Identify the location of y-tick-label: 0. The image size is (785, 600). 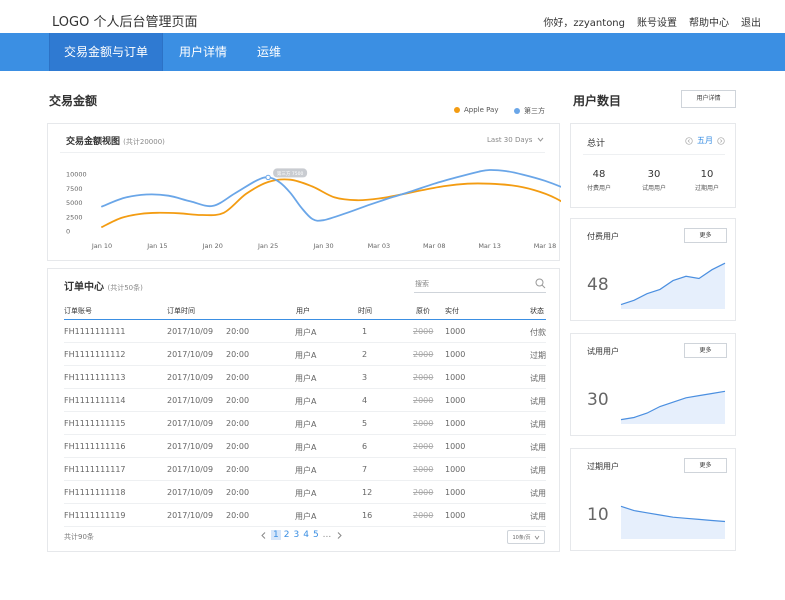
(68, 232).